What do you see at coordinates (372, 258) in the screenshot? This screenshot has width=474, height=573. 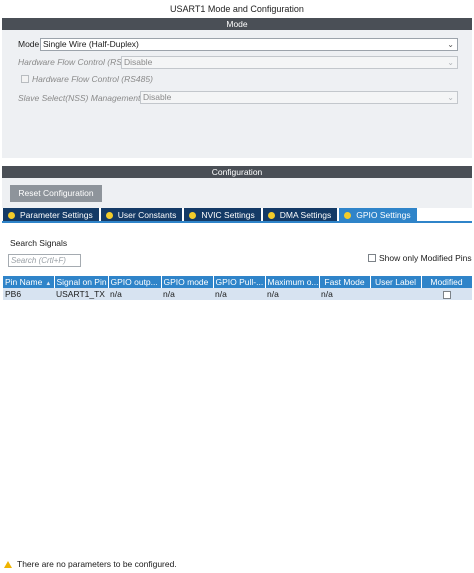 I see `show-modified-checkbox` at bounding box center [372, 258].